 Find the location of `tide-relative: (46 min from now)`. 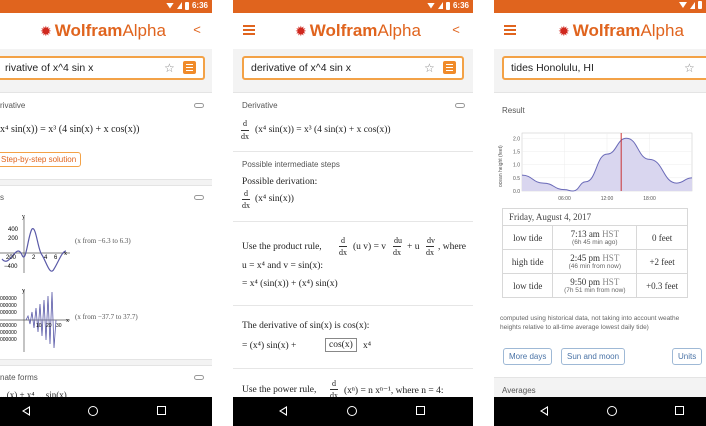

tide-relative: (46 min from now) is located at coordinates (594, 266).